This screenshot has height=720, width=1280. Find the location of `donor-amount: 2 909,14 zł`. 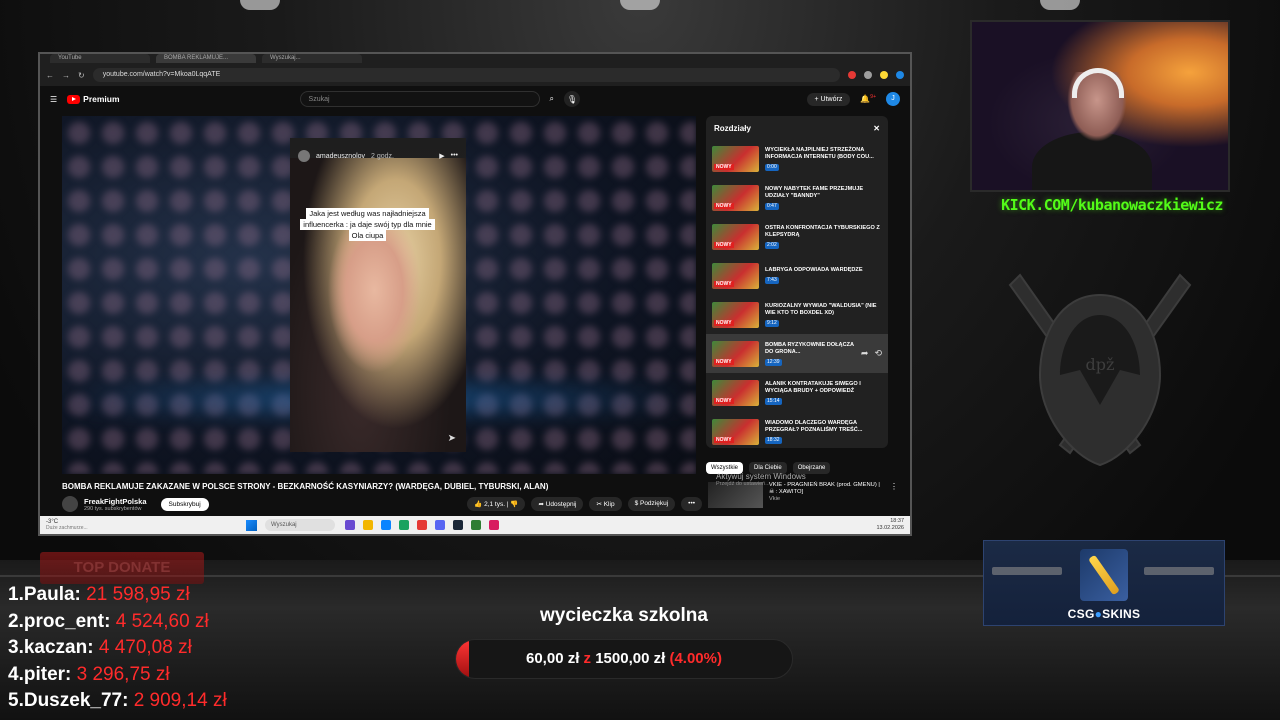

donor-amount: 2 909,14 zł is located at coordinates (180, 700).